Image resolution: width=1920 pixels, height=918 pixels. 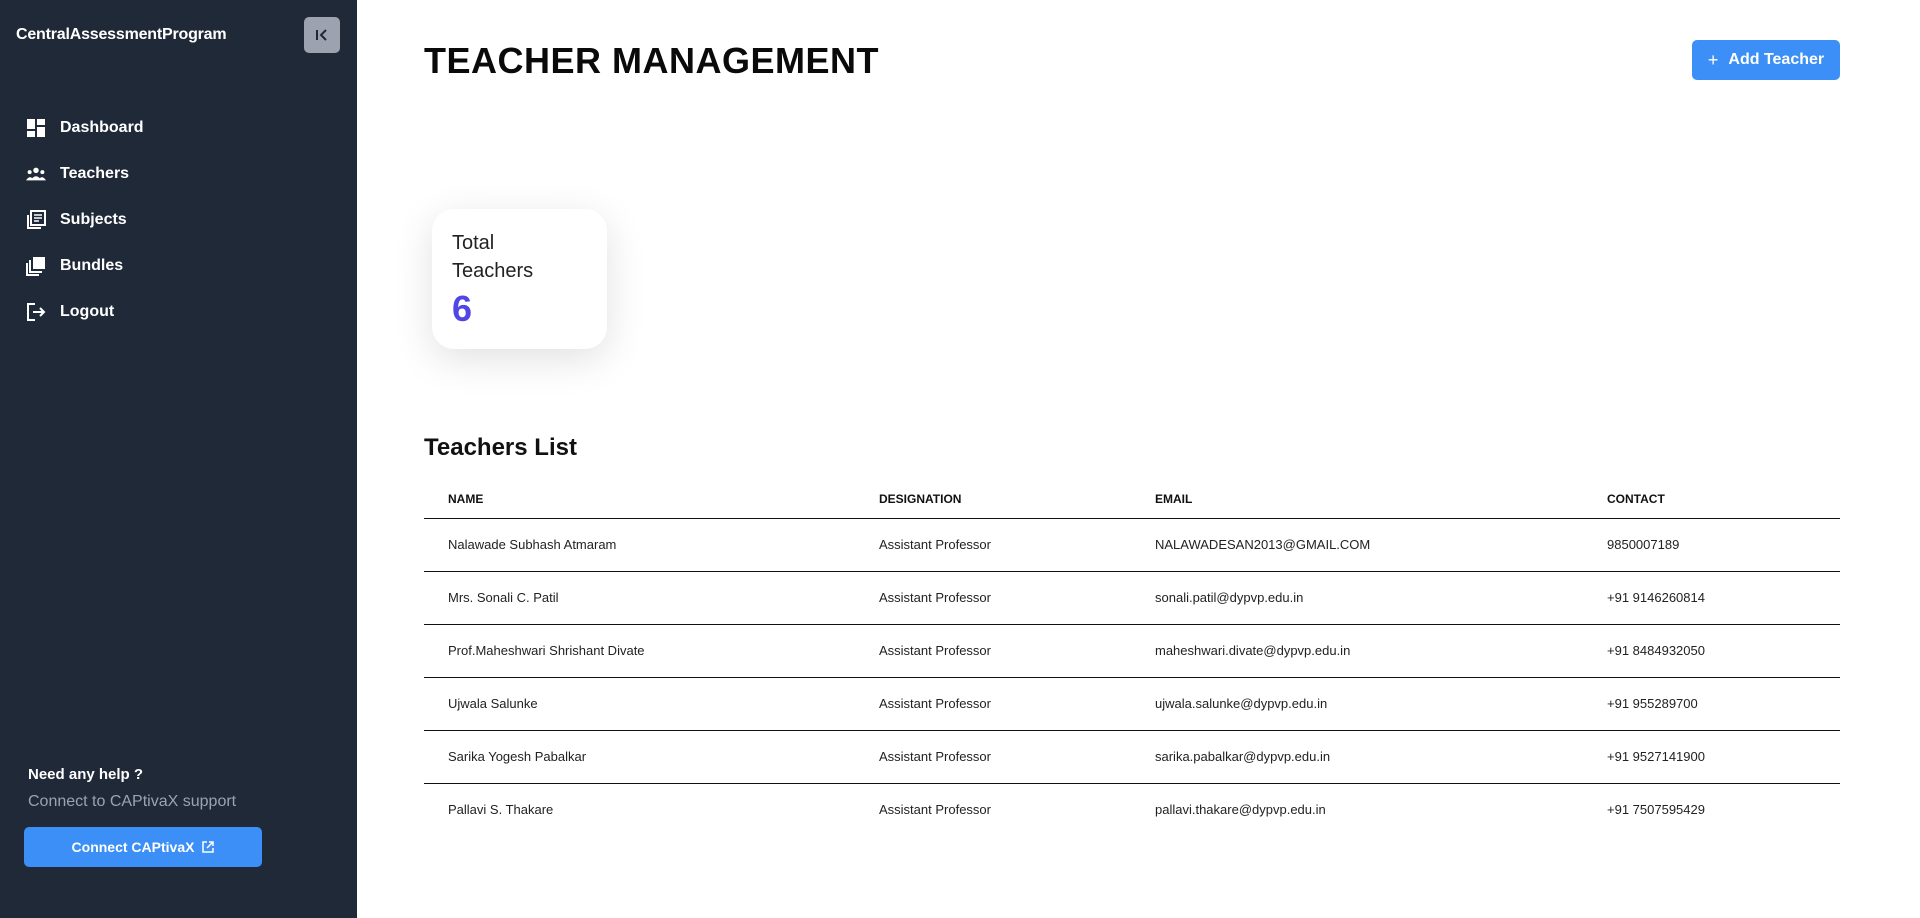 I want to click on connect-support-button: Connect CAPtivaX, so click(x=143, y=847).